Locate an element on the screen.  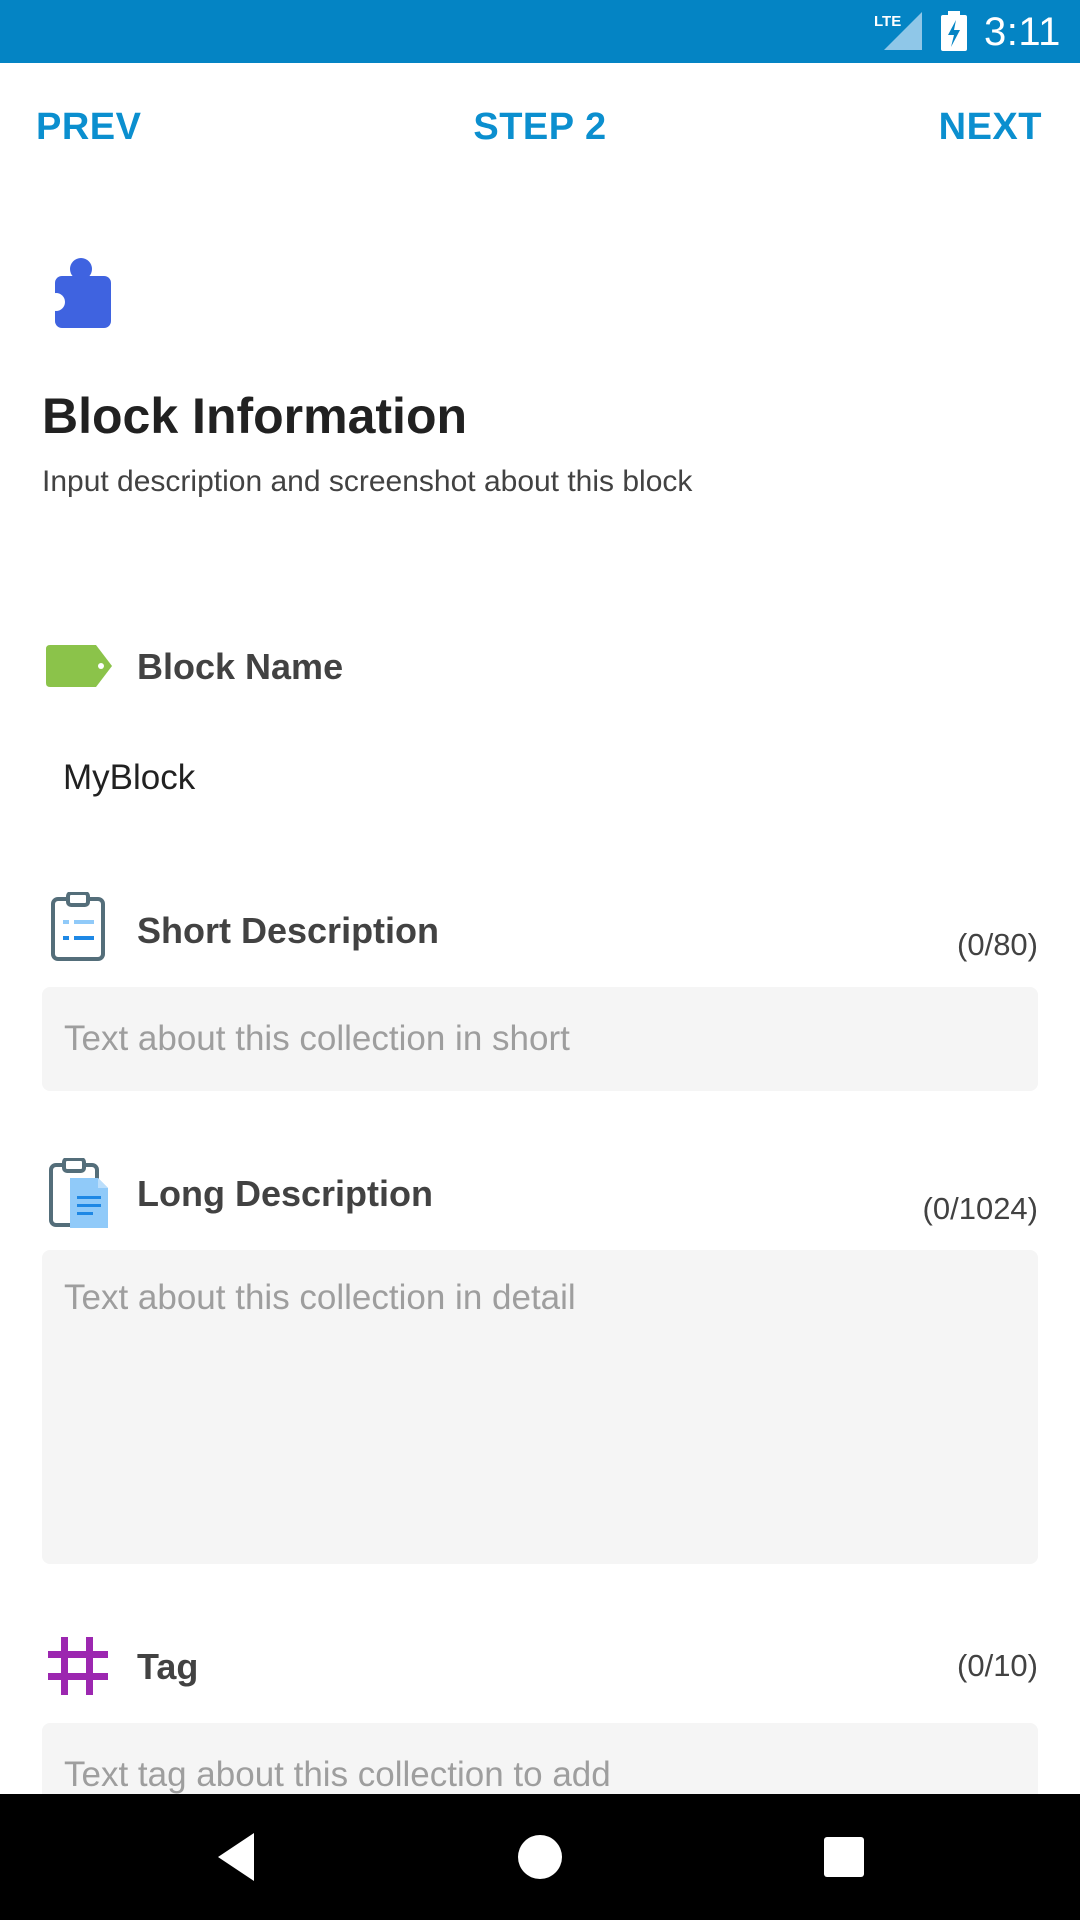
next-button: NEXT is located at coordinates (990, 127).